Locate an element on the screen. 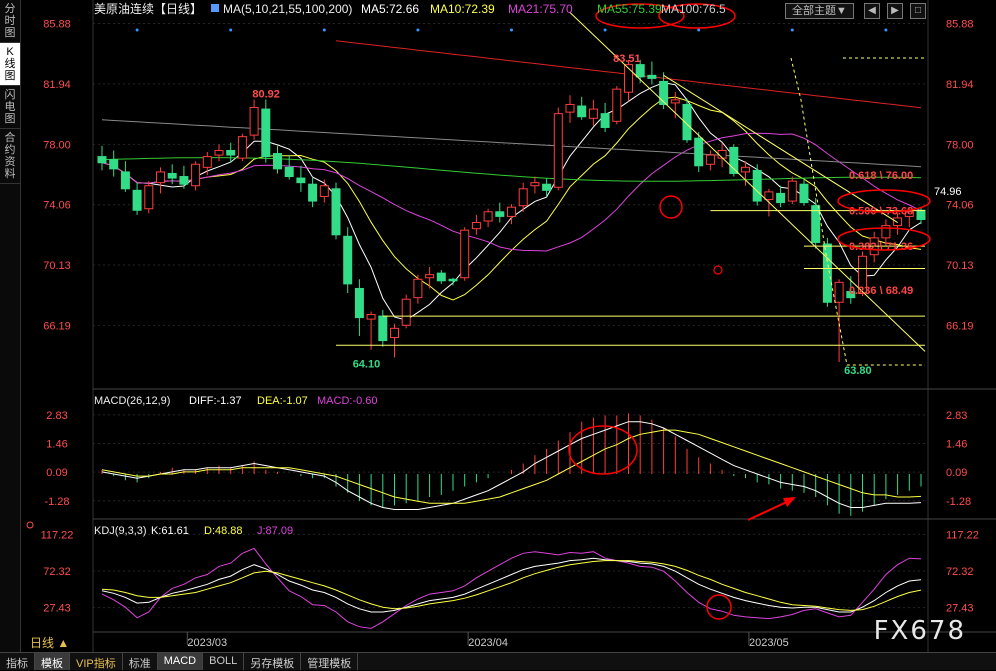 This screenshot has width=996, height=671. sidebar-item-kline: K 线 图 is located at coordinates (10, 64).